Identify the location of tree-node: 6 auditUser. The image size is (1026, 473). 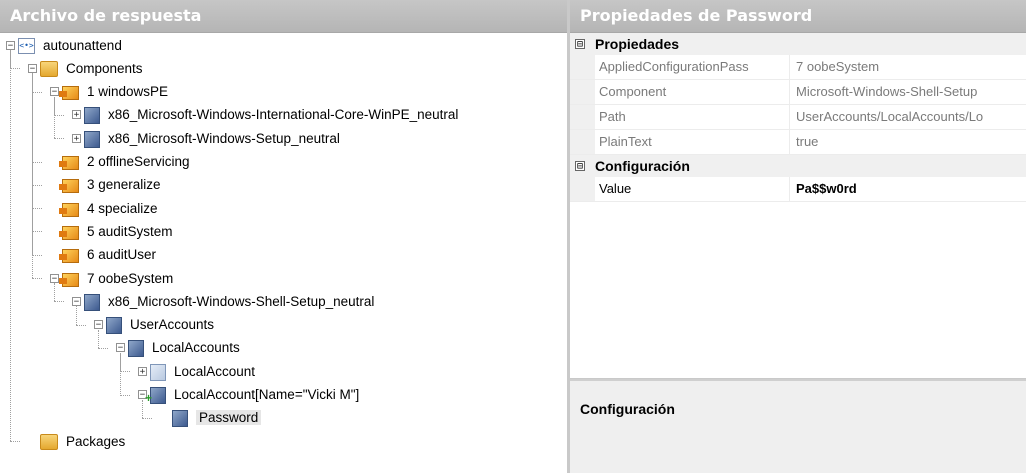
(103, 255).